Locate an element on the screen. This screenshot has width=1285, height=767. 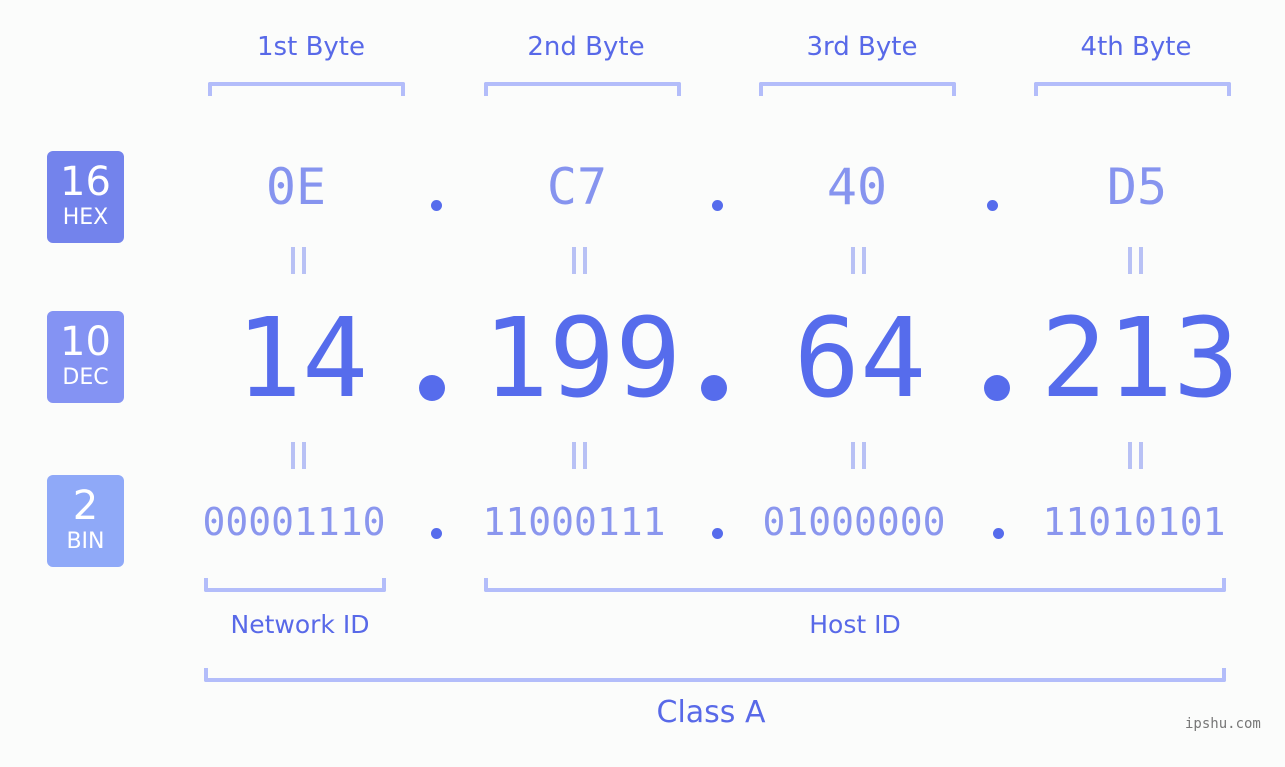
host-id-bracket is located at coordinates (855, 585).